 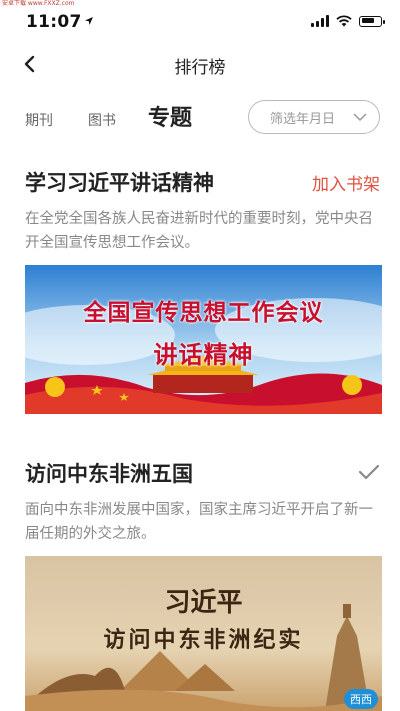 What do you see at coordinates (361, 699) in the screenshot?
I see `site-logo-badge: 西西` at bounding box center [361, 699].